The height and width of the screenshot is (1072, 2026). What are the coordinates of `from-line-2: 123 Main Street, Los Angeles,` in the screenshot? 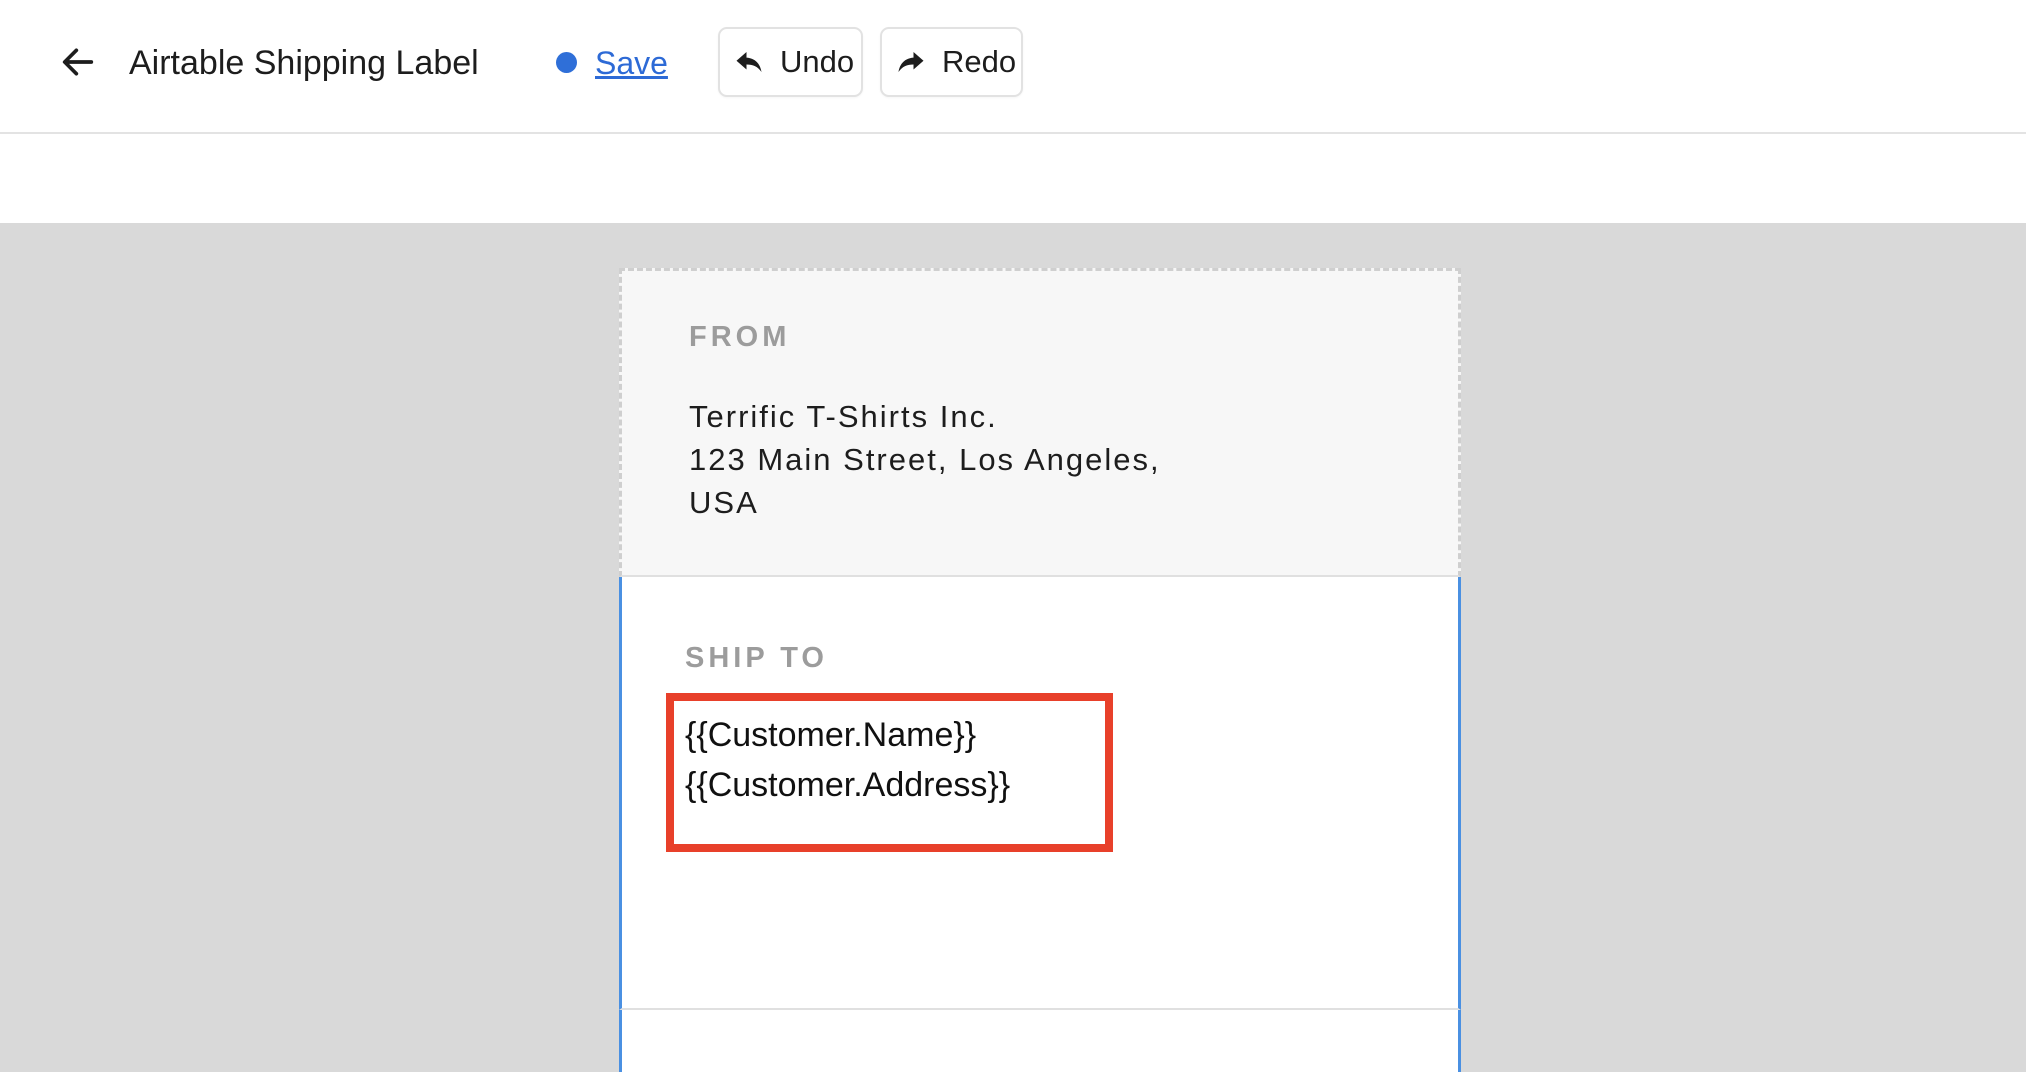 It's located at (925, 459).